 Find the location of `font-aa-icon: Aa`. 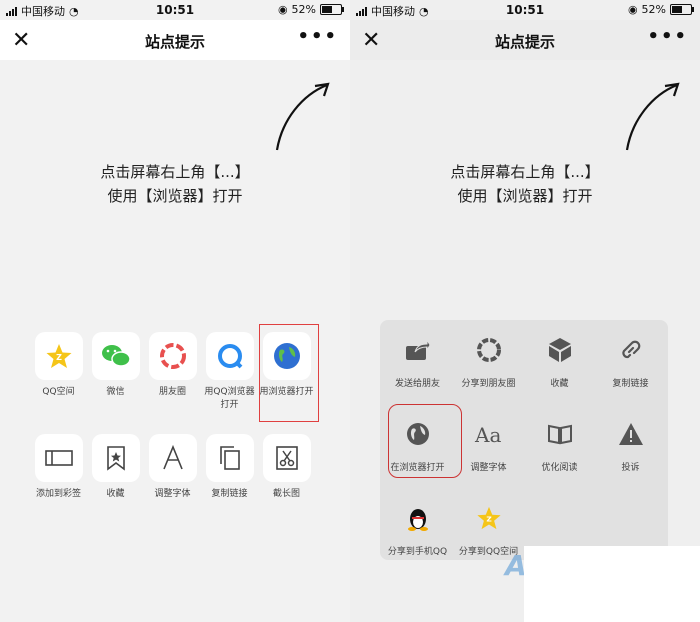

font-aa-icon: Aa is located at coordinates (487, 434).